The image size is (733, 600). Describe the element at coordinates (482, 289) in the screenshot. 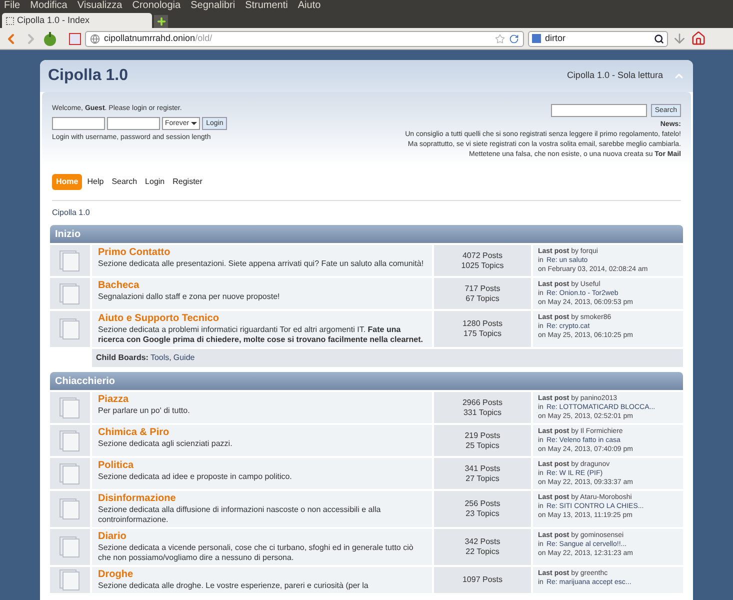

I see `posts-count: 717 Posts` at that location.